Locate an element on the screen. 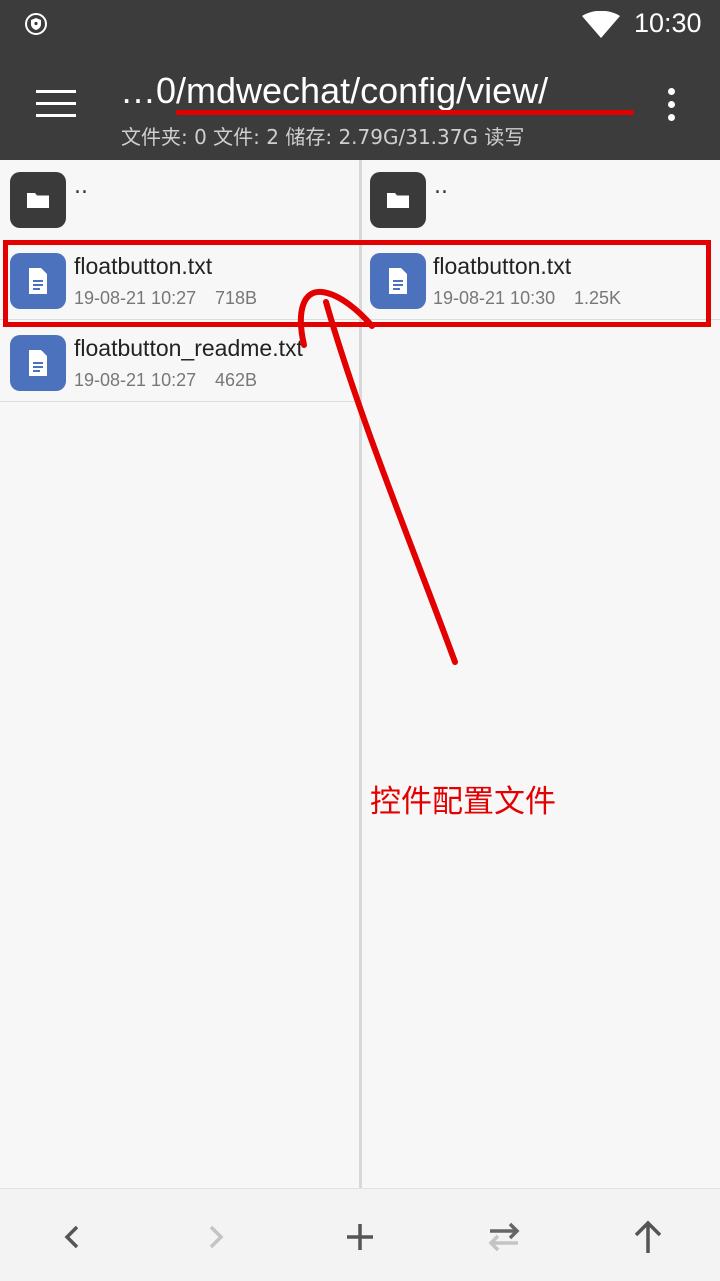 This screenshot has height=1281, width=720. chevron-left-icon is located at coordinates (72, 1237).